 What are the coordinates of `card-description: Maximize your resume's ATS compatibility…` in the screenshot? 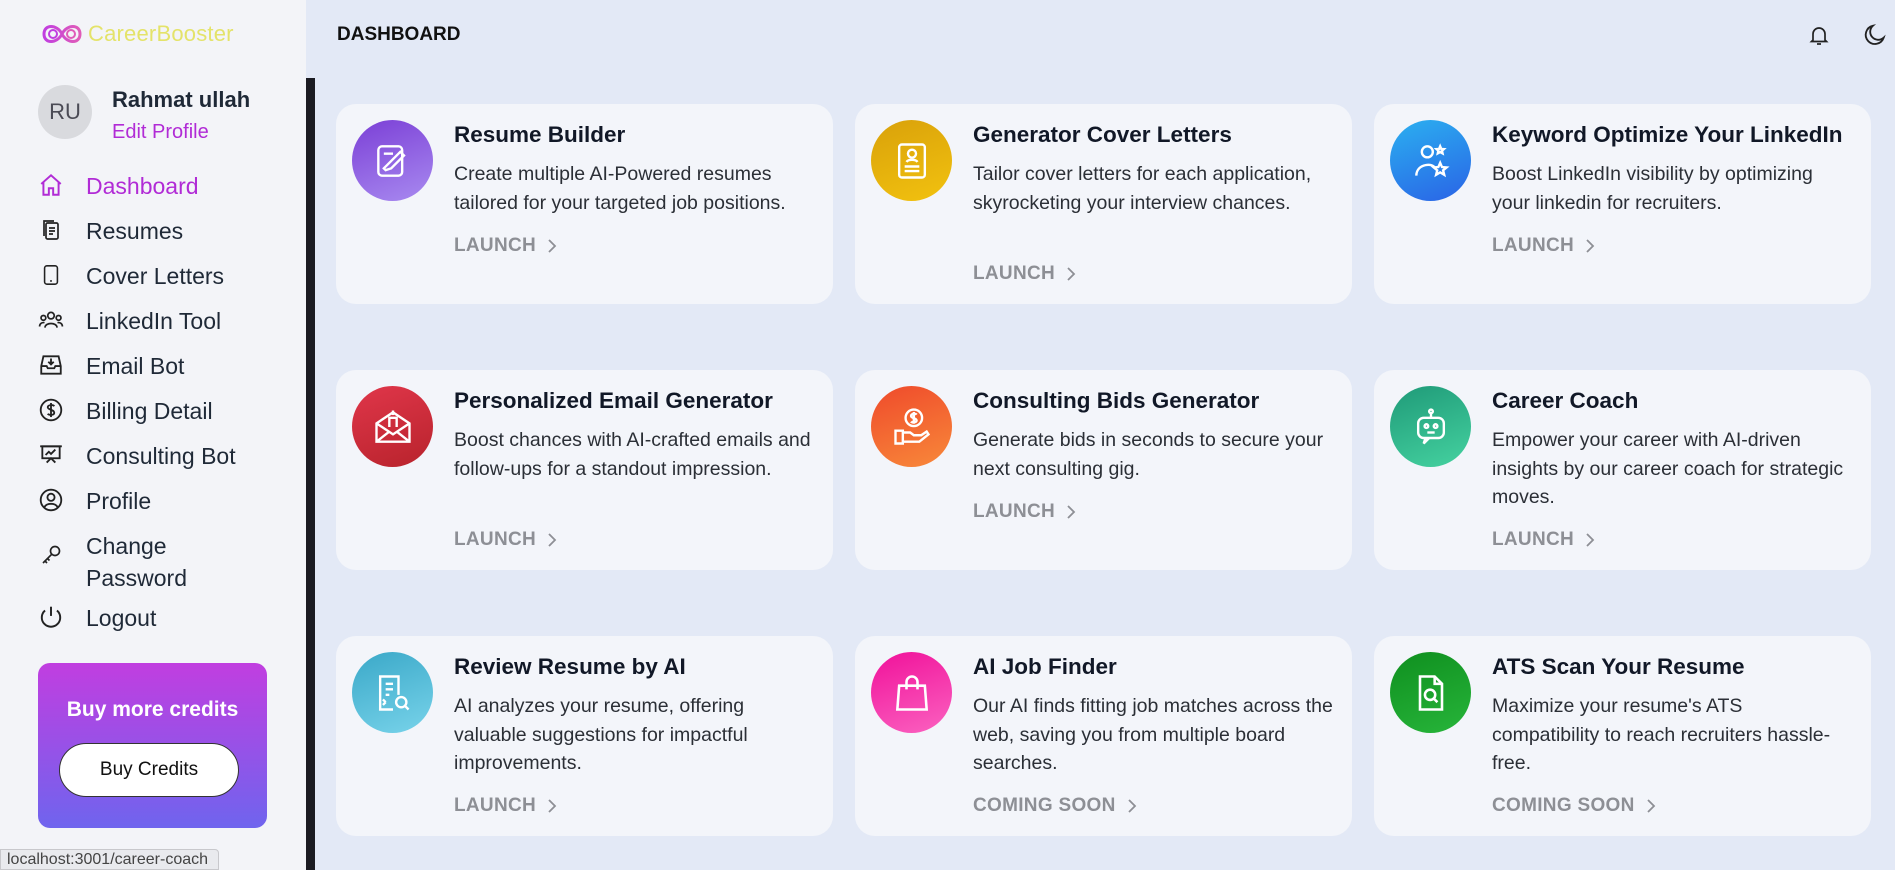 It's located at (1661, 734).